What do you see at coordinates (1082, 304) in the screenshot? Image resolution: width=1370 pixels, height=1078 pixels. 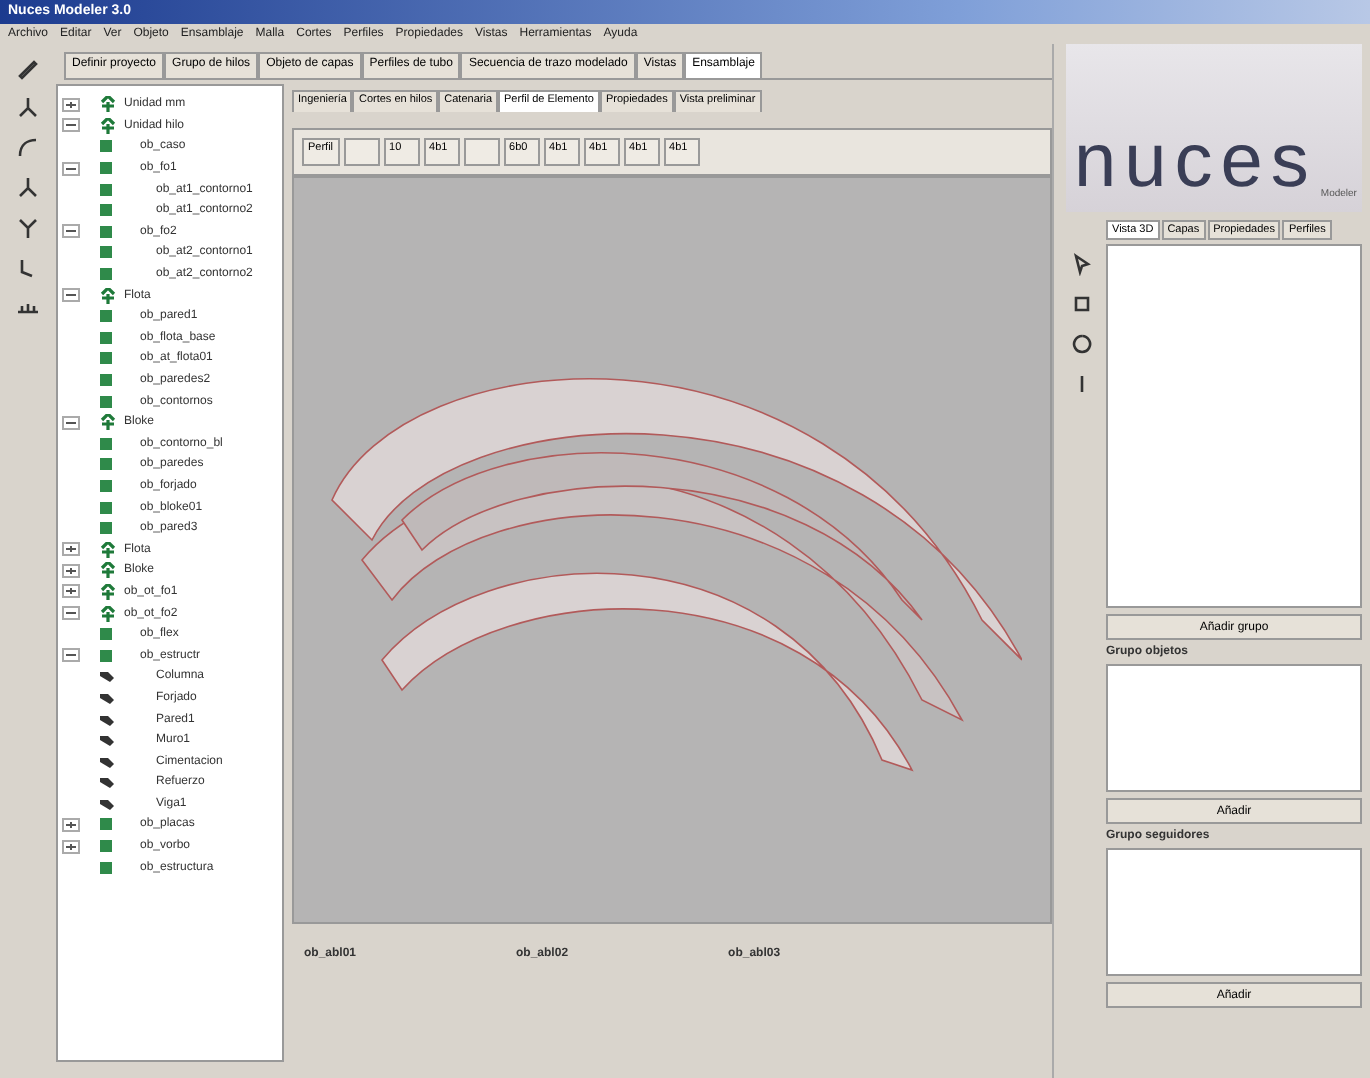 I see `square-icon` at bounding box center [1082, 304].